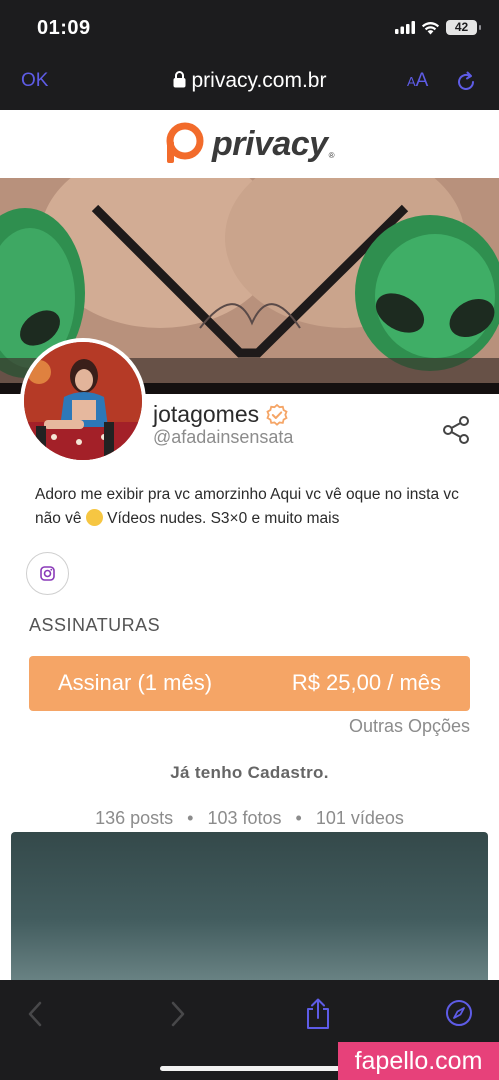  I want to click on forward-icon, so click(178, 1014).